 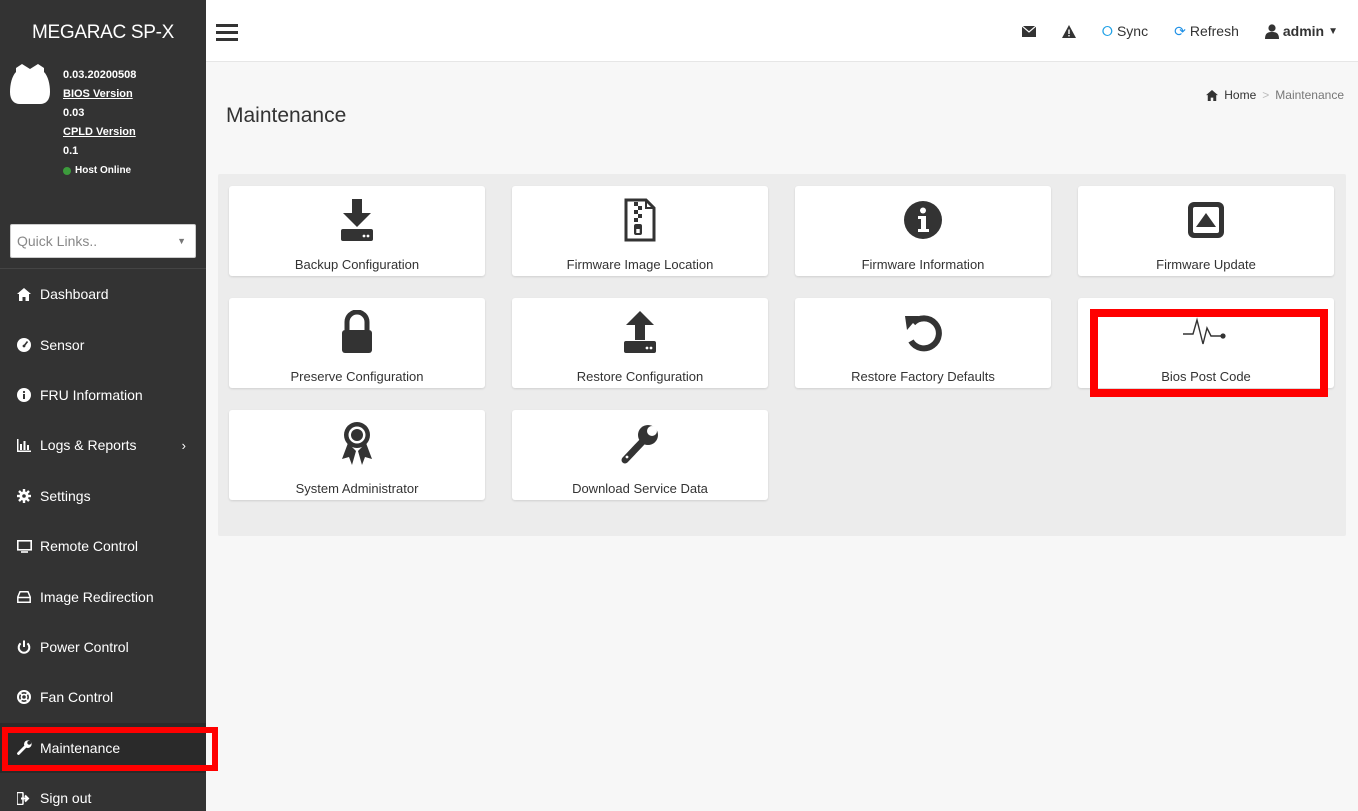 I want to click on sidebar-item-fru-information: FRU Information, so click(x=103, y=395).